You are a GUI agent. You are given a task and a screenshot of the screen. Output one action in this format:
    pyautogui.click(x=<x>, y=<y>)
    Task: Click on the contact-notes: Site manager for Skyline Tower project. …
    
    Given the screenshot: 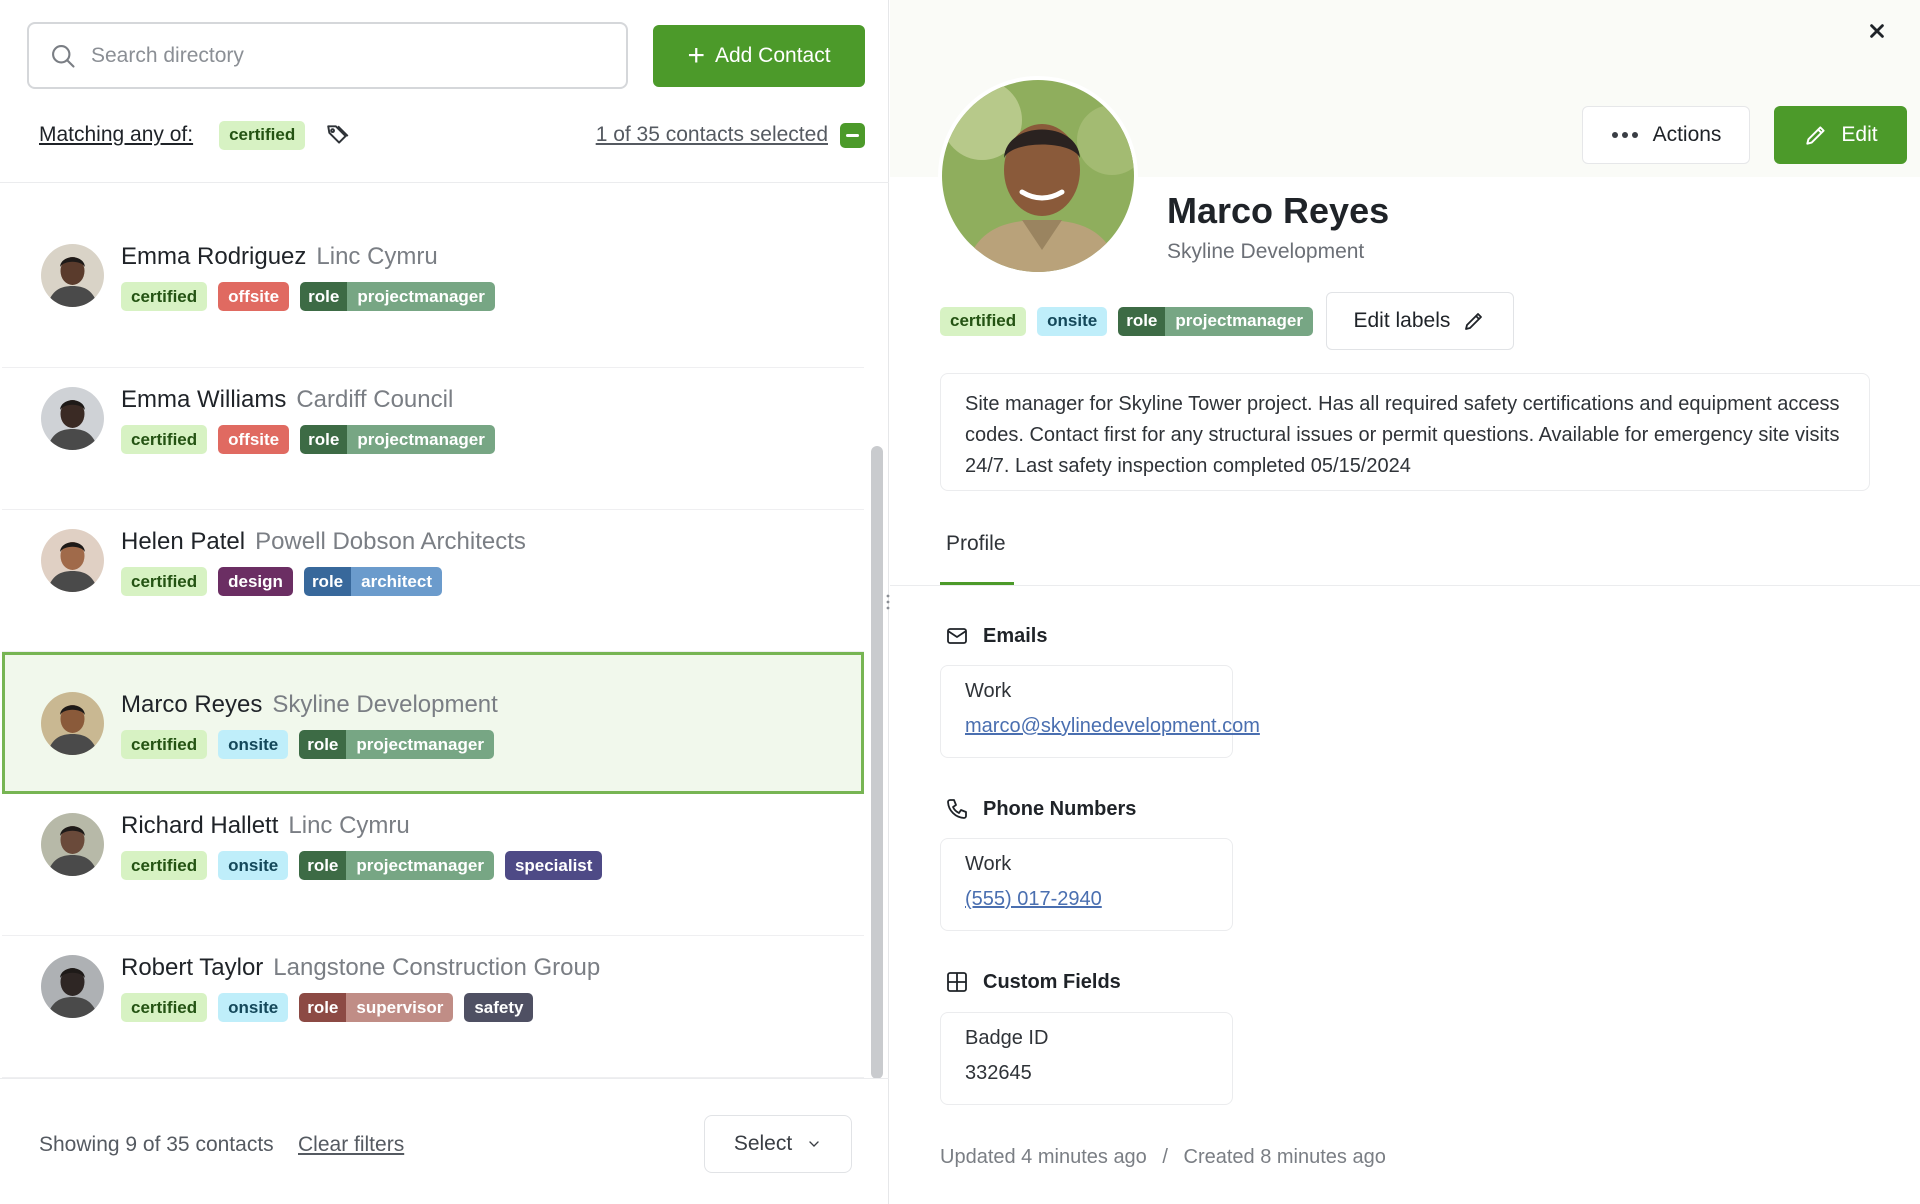 What is the action you would take?
    pyautogui.click(x=1405, y=432)
    